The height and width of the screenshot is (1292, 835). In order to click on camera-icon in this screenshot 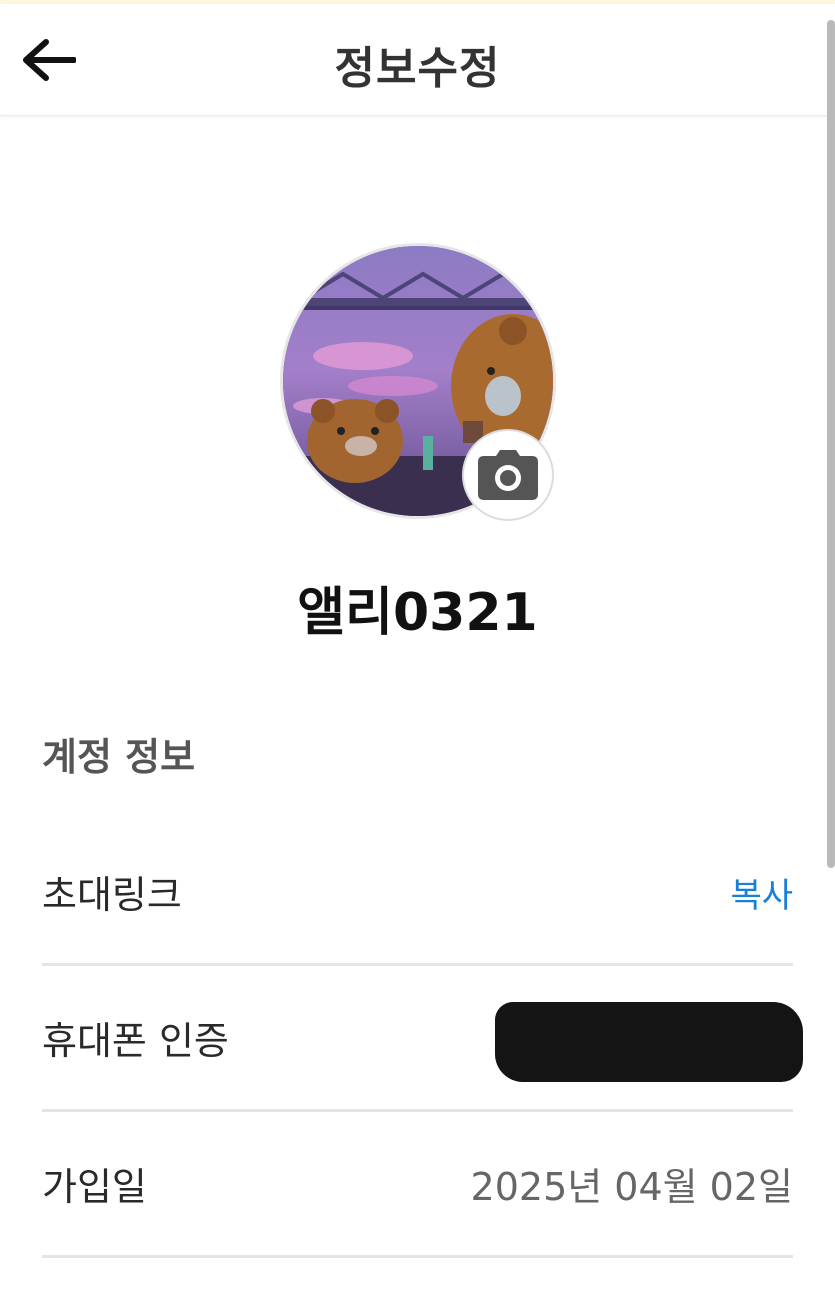, I will do `click(508, 475)`.